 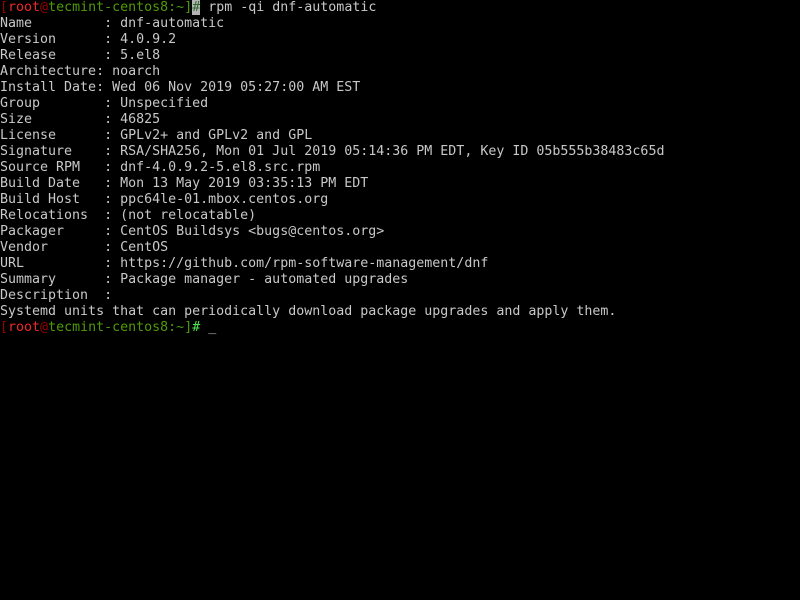 What do you see at coordinates (156, 135) in the screenshot?
I see `output-line: License : GPLv2+ and GPLv2 and GPL` at bounding box center [156, 135].